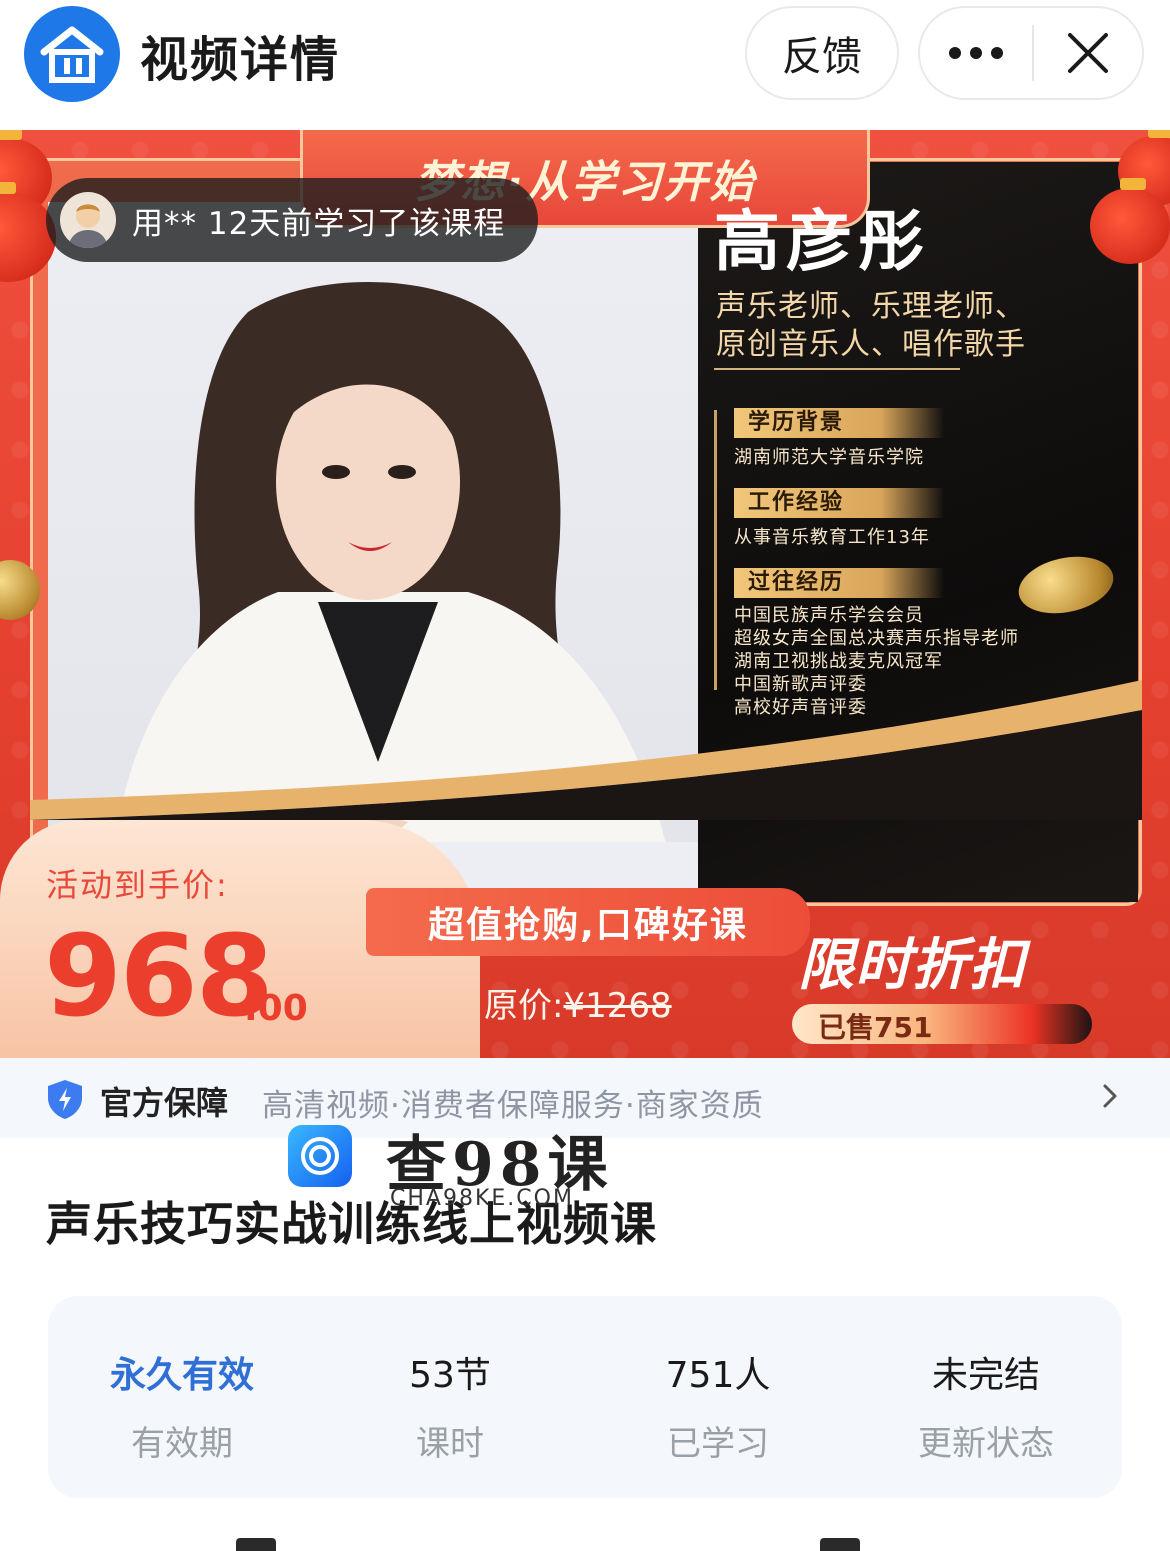  I want to click on section-item: 从事音乐教育工作13年, so click(832, 537).